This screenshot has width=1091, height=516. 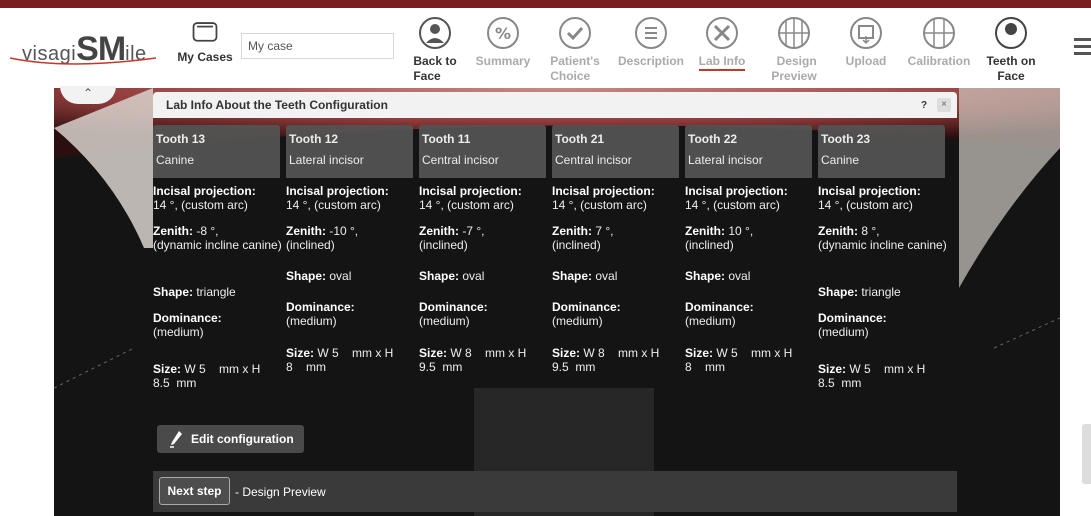 What do you see at coordinates (216, 151) in the screenshot?
I see `tooth-header: Tooth 13 Canine` at bounding box center [216, 151].